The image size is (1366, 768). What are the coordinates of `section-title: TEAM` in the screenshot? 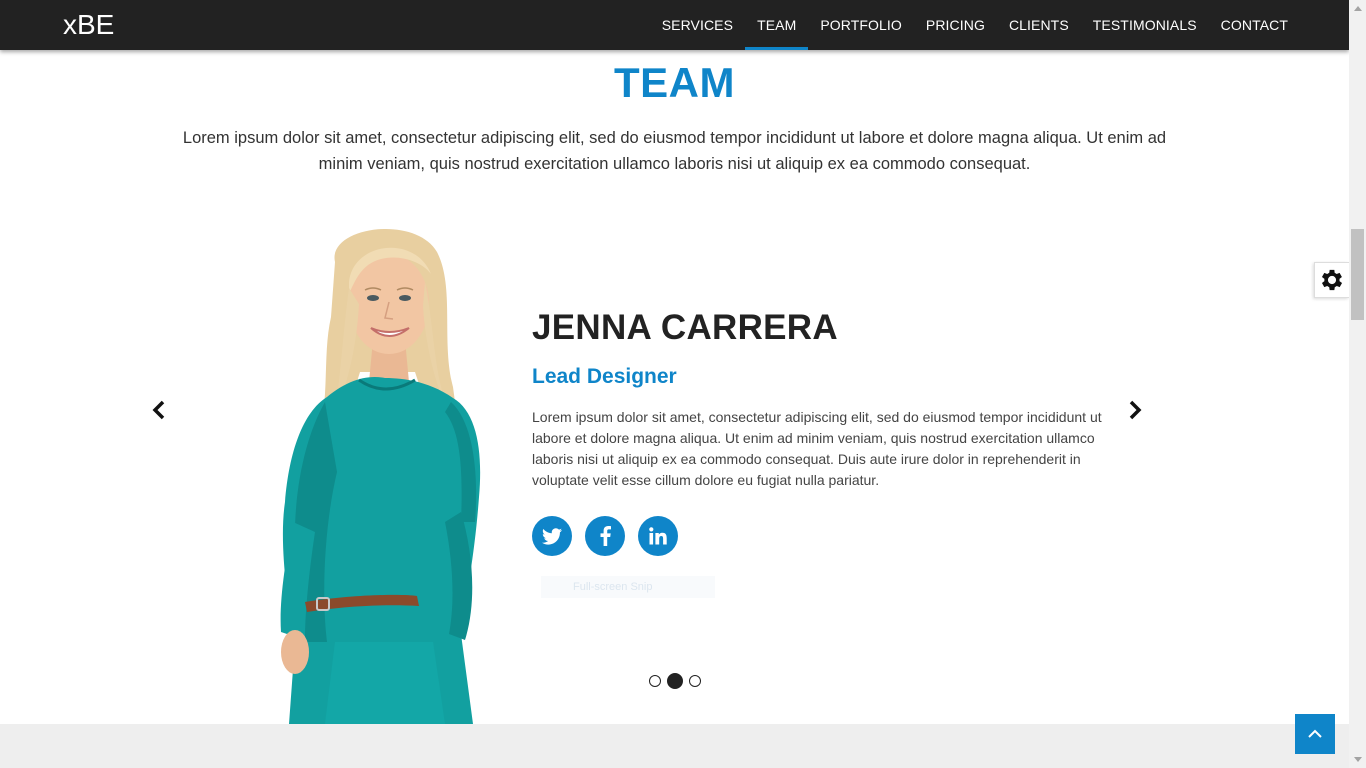 It's located at (674, 82).